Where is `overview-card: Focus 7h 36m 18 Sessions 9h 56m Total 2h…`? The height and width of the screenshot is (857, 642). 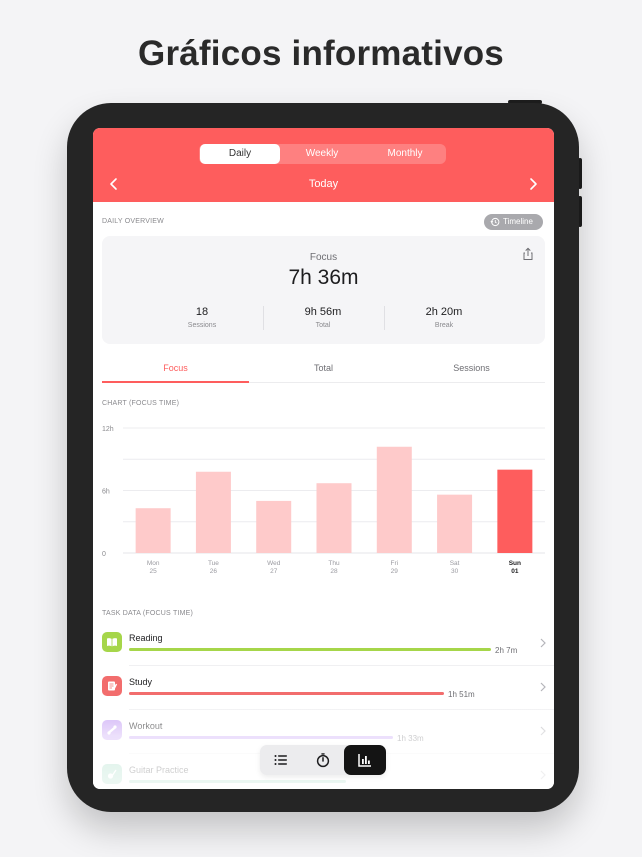 overview-card: Focus 7h 36m 18 Sessions 9h 56m Total 2h… is located at coordinates (323, 290).